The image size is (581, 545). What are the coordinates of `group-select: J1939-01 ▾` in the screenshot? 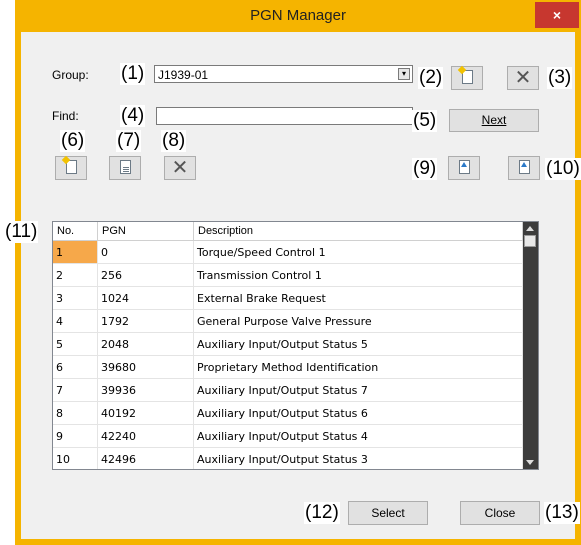 It's located at (283, 74).